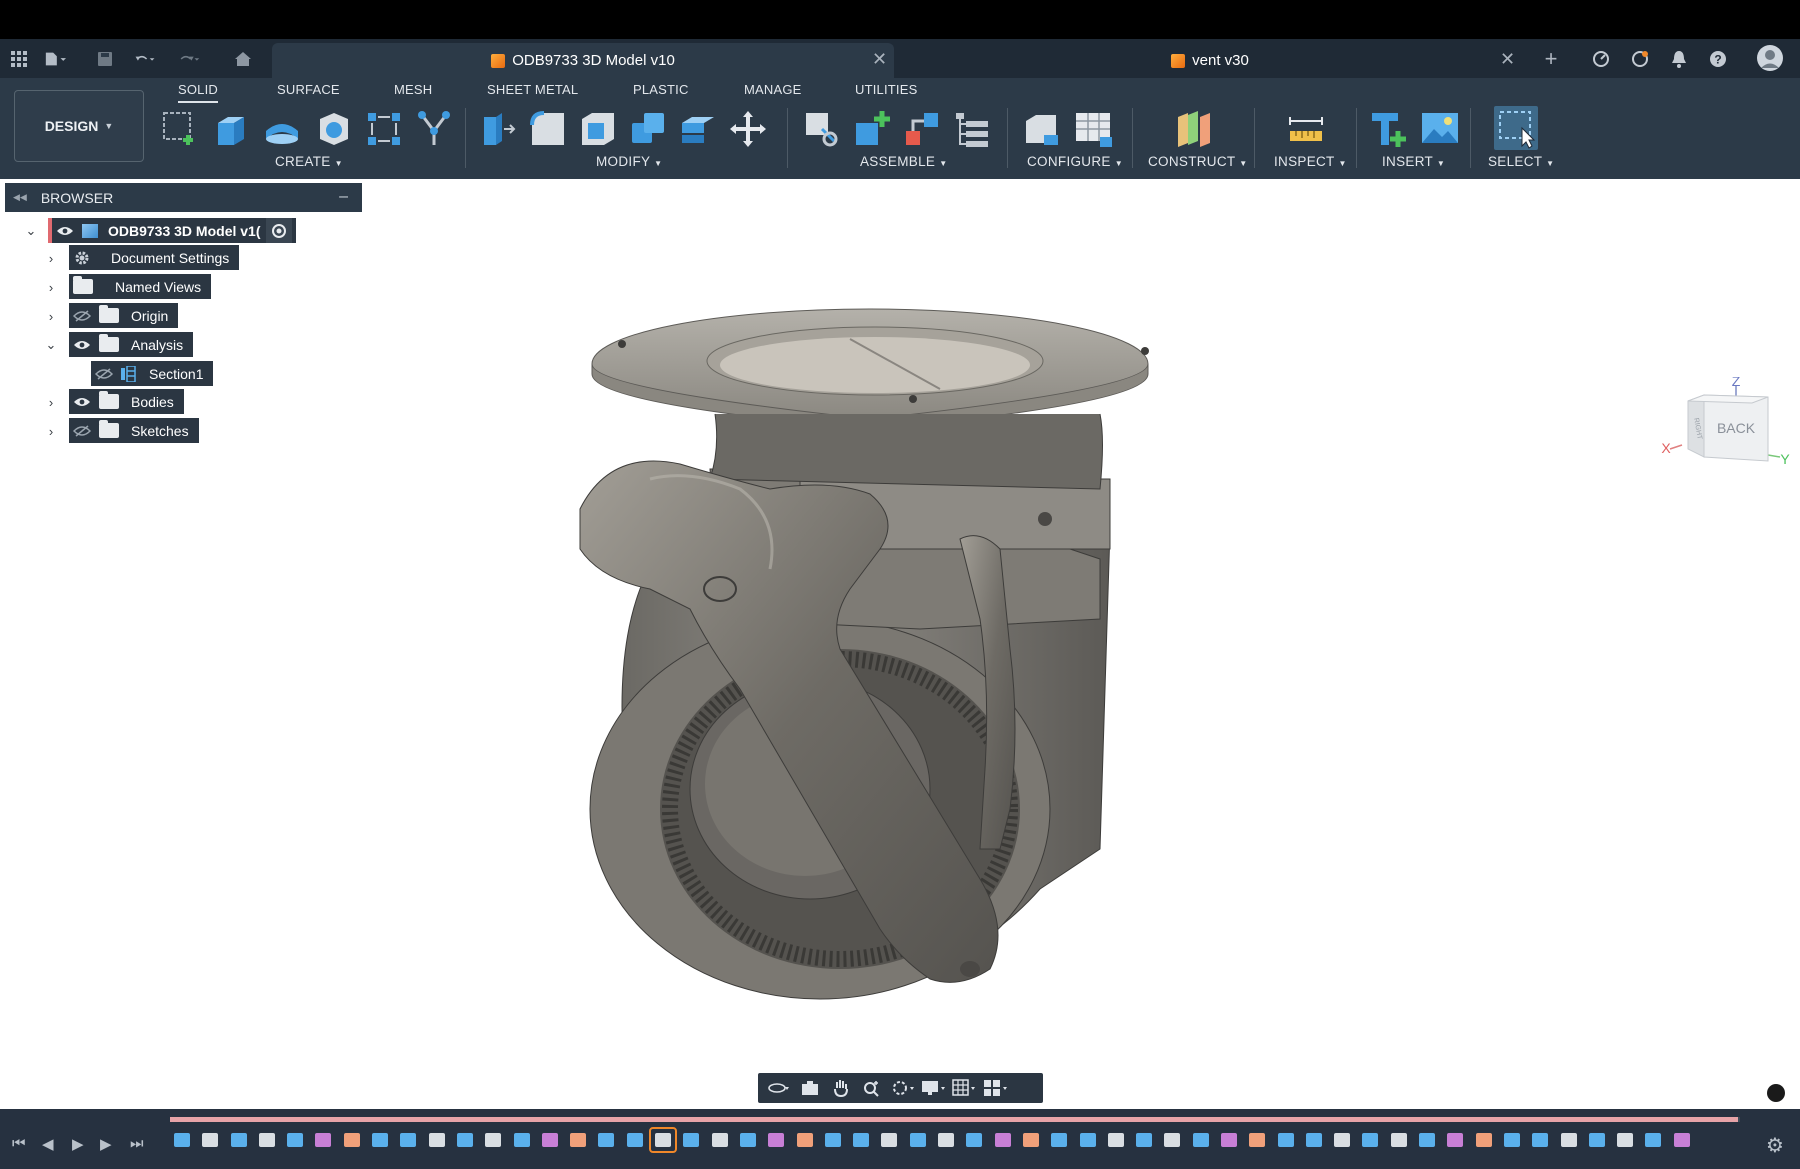 This screenshot has height=1169, width=1800. Describe the element at coordinates (1413, 161) in the screenshot. I see `insert-group-label: INSERT ▼` at that location.